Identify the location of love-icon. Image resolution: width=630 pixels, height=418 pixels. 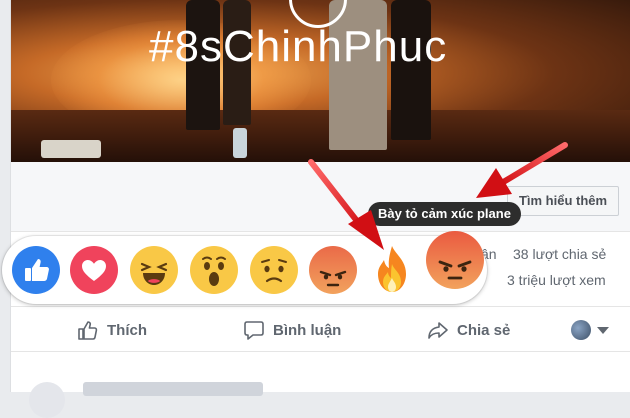
(94, 270).